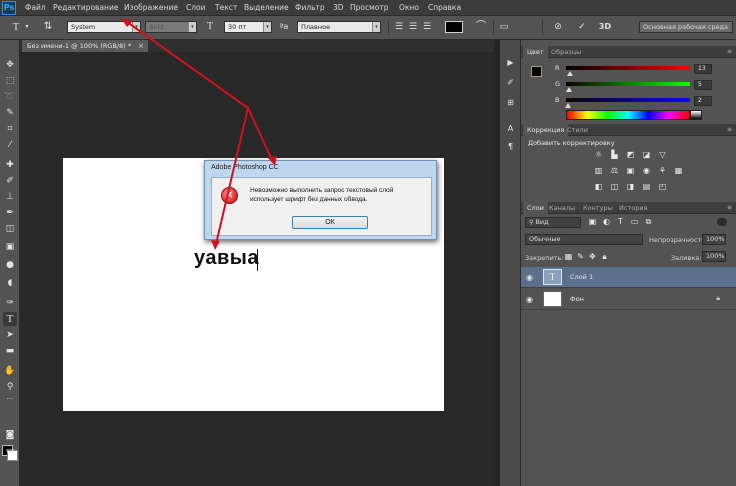 Image resolution: width=736 pixels, height=486 pixels. What do you see at coordinates (592, 257) in the screenshot?
I see `lock-move-icon: ✥` at bounding box center [592, 257].